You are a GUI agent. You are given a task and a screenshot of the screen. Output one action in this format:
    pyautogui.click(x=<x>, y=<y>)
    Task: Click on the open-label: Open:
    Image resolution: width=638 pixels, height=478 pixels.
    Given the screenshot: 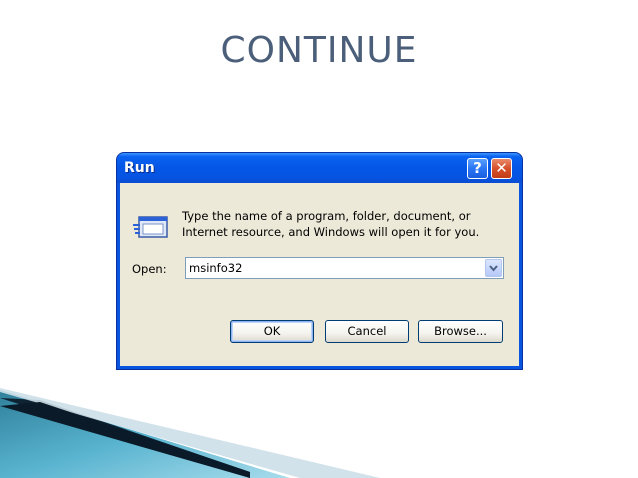 What is the action you would take?
    pyautogui.click(x=149, y=269)
    